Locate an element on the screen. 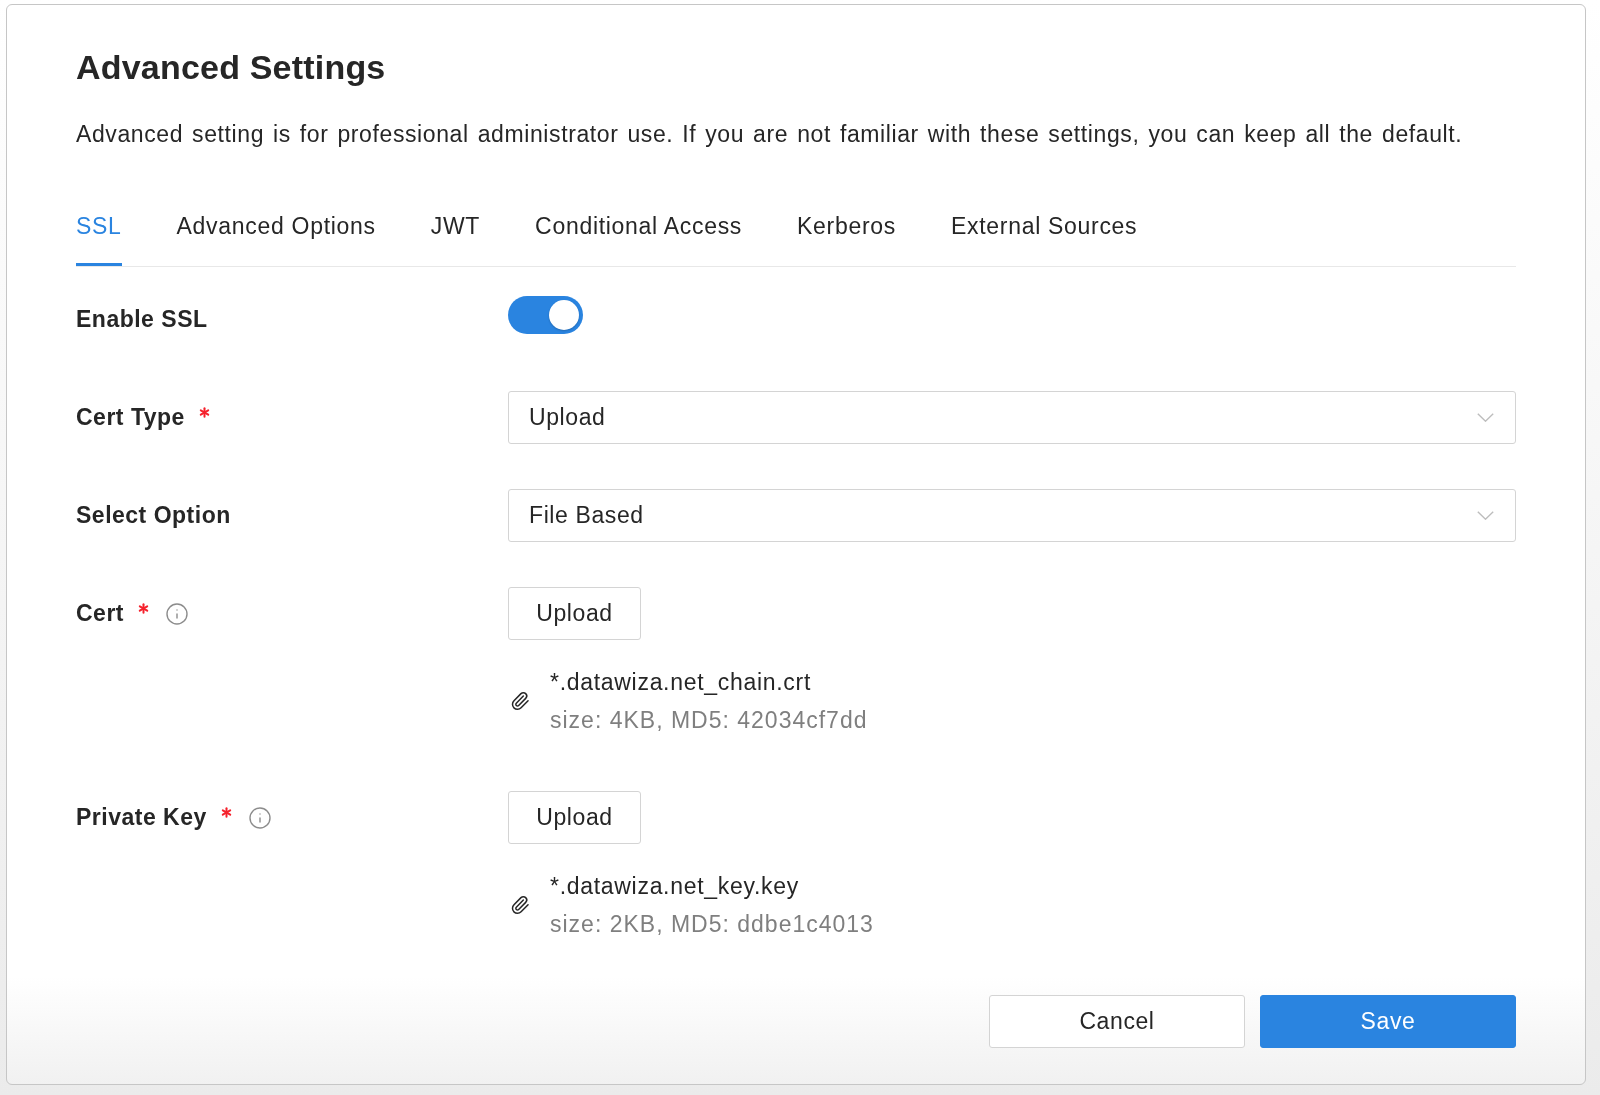 The image size is (1600, 1095). file-name: *.datawiza.net_key.key is located at coordinates (674, 886).